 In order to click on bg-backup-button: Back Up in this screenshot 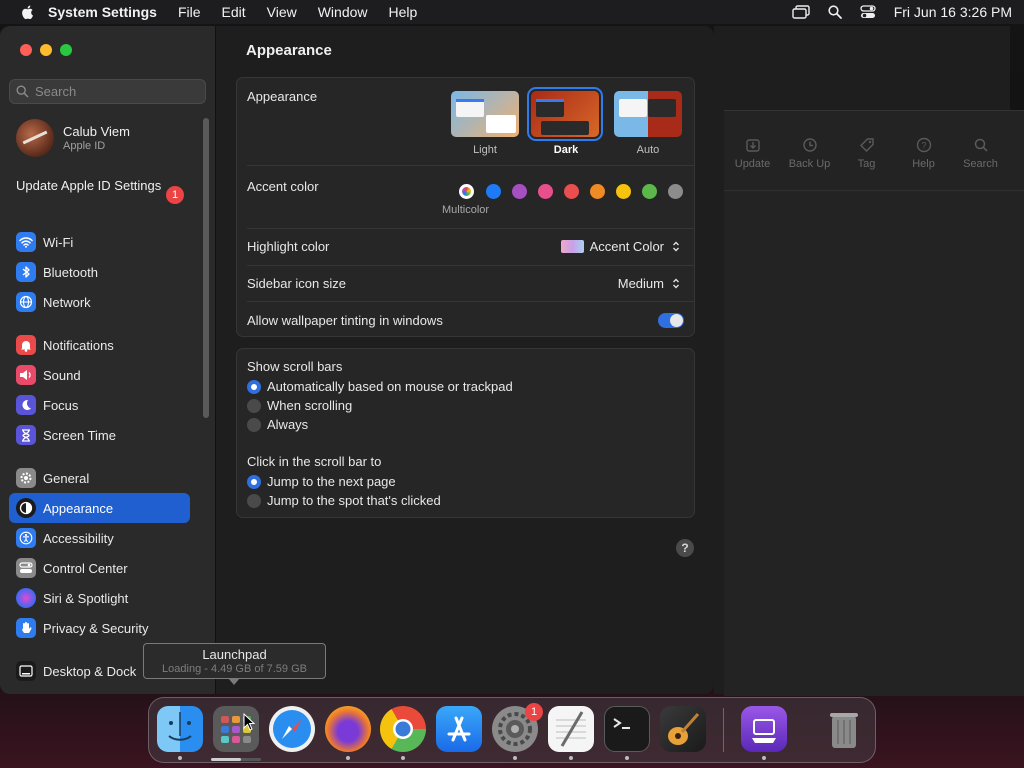, I will do `click(809, 163)`.